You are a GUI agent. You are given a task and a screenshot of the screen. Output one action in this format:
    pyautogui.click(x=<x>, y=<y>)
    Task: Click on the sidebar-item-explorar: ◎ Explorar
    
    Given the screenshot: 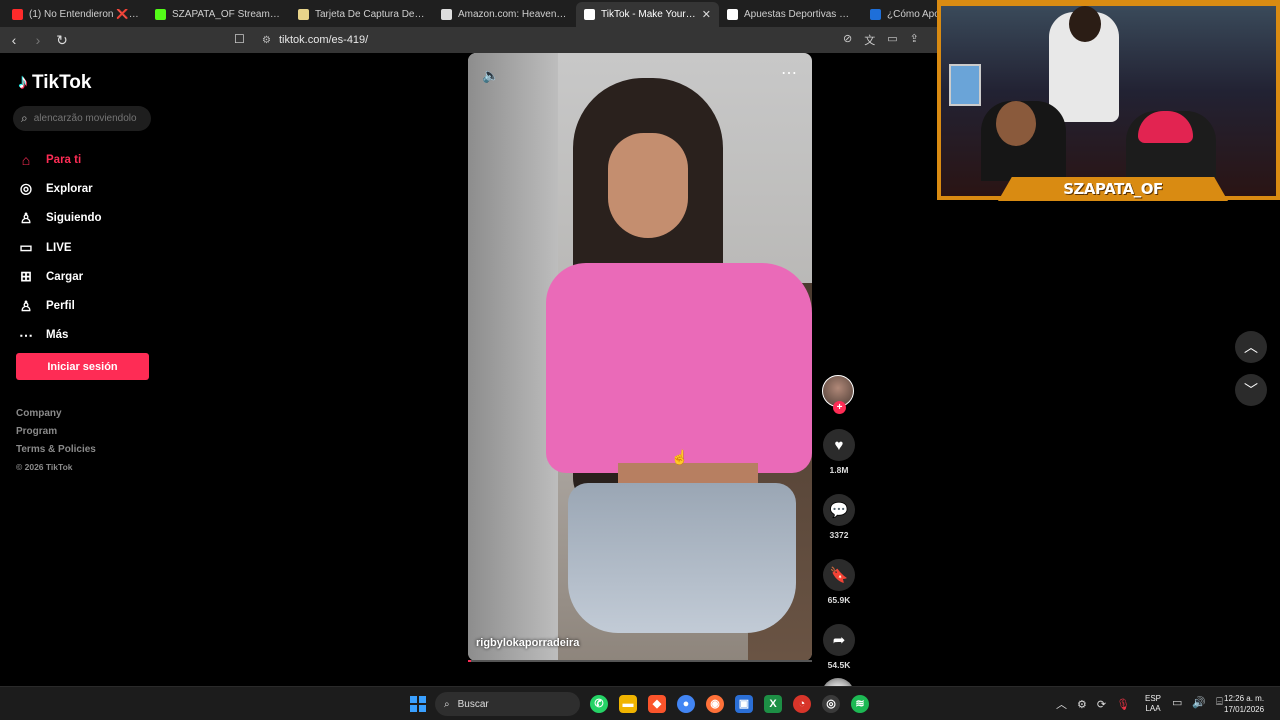 What is the action you would take?
    pyautogui.click(x=60, y=188)
    